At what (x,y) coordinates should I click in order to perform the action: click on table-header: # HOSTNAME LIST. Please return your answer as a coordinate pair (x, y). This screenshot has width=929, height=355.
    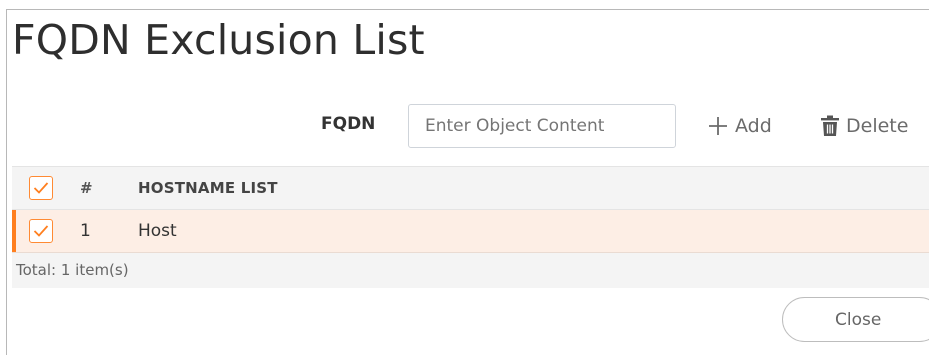
    Looking at the image, I should click on (470, 188).